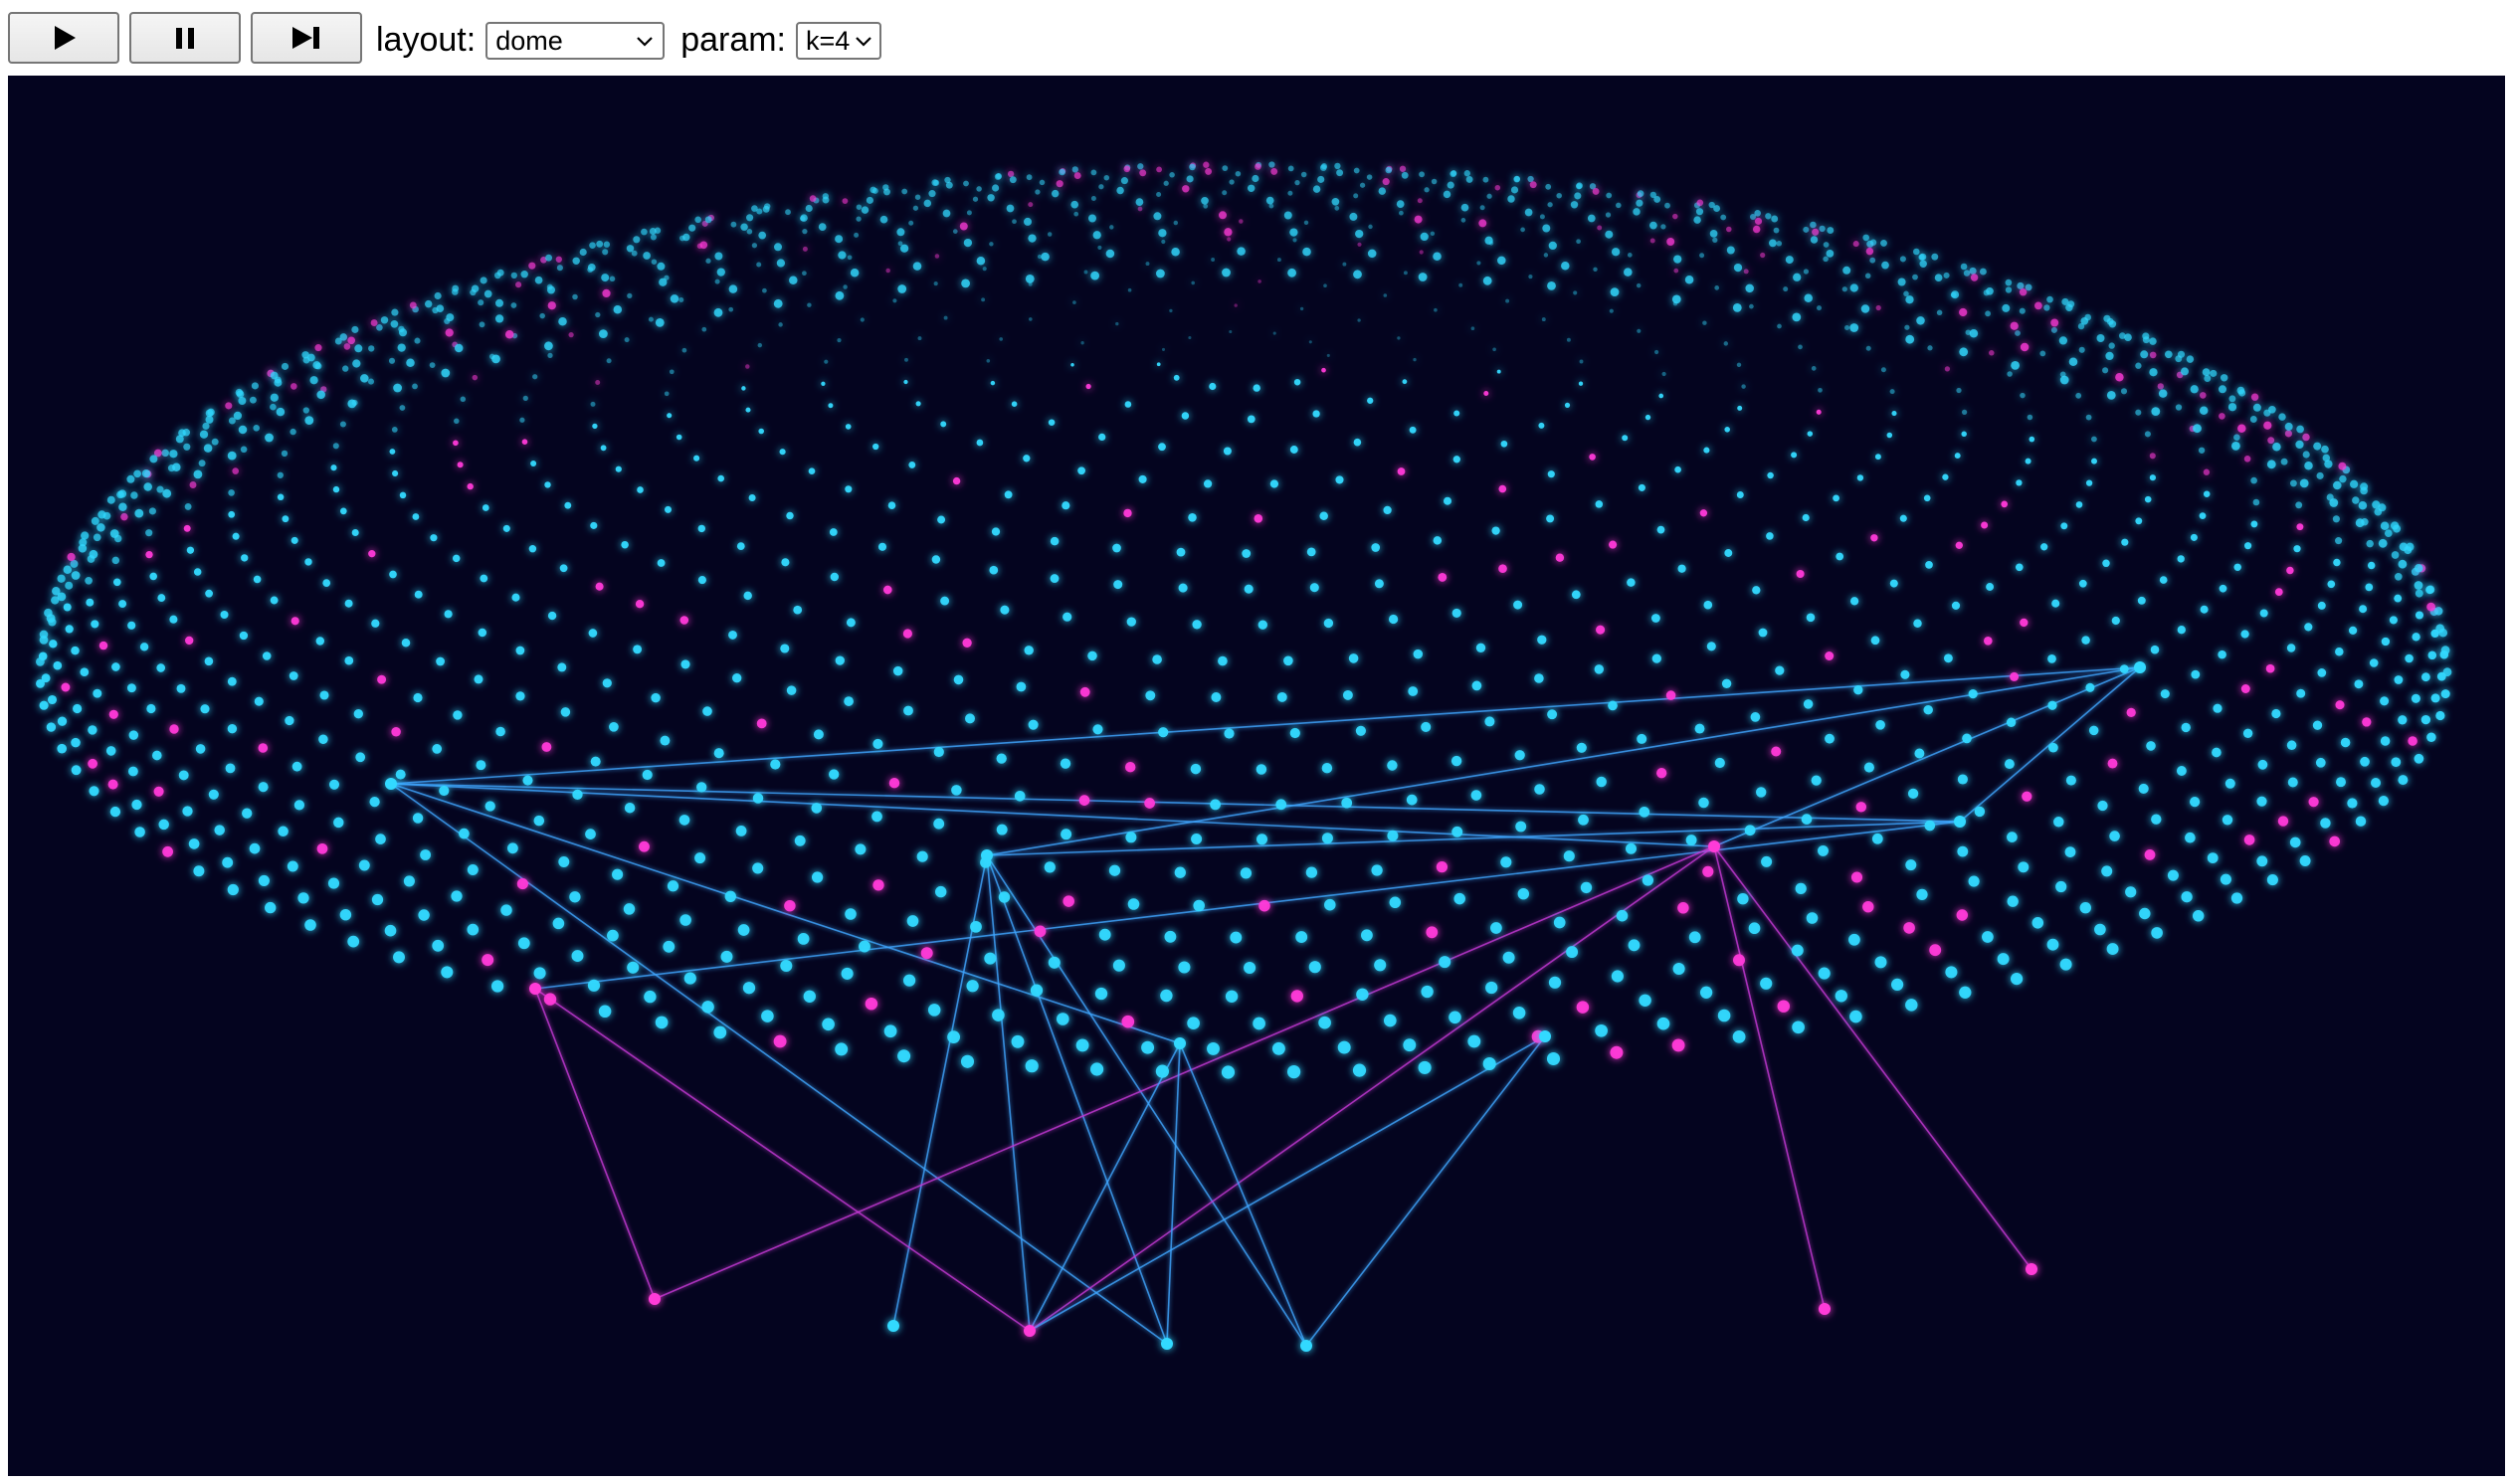  Describe the element at coordinates (839, 41) in the screenshot. I see `param-select: k=4` at that location.